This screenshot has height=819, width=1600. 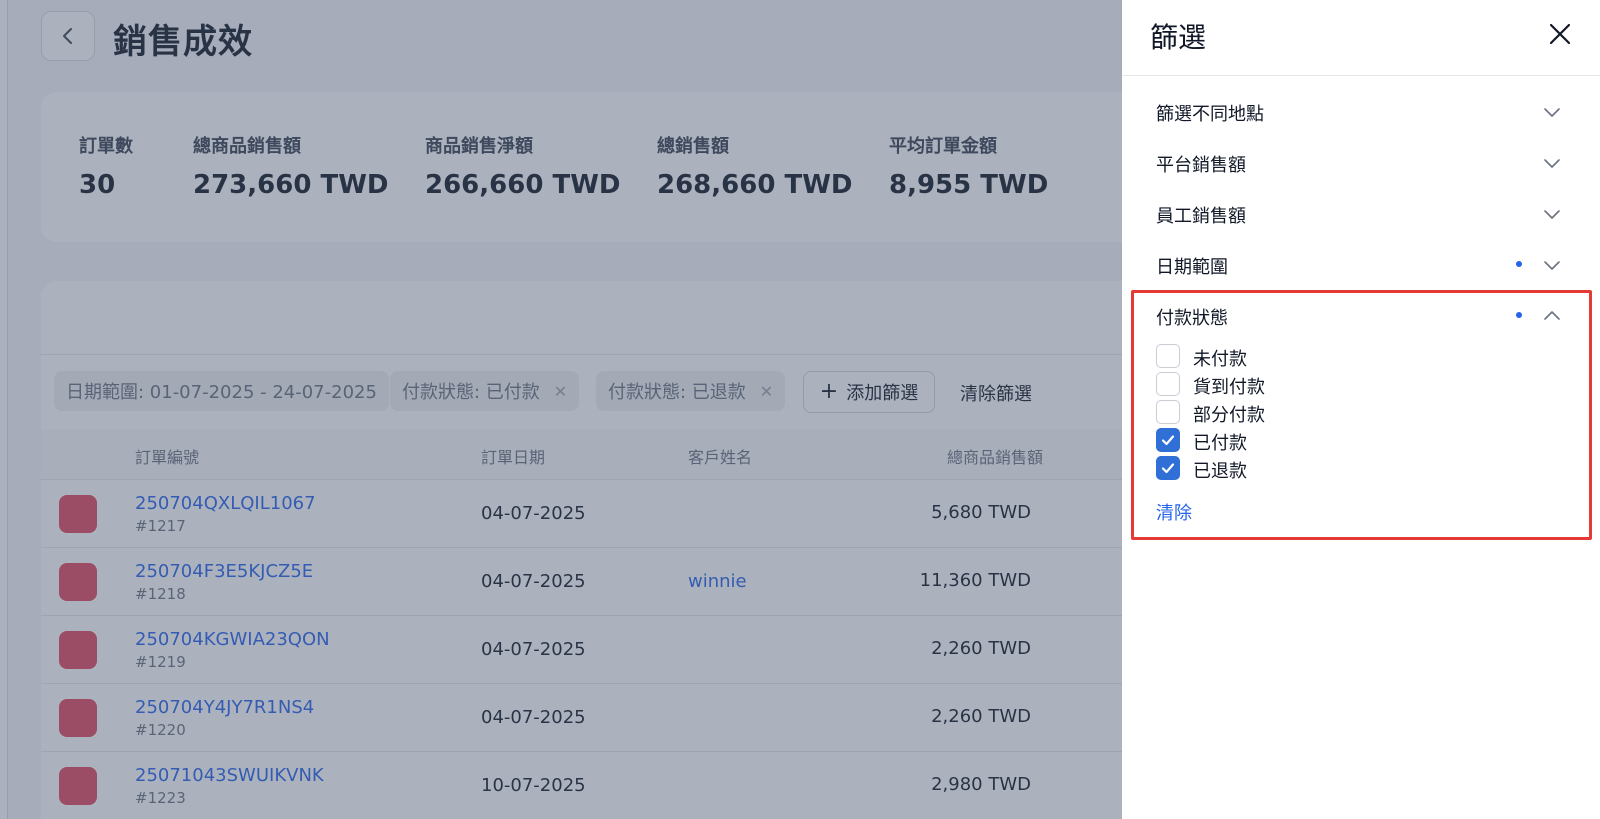 I want to click on section-label: 篩選不同地點, so click(x=1210, y=114).